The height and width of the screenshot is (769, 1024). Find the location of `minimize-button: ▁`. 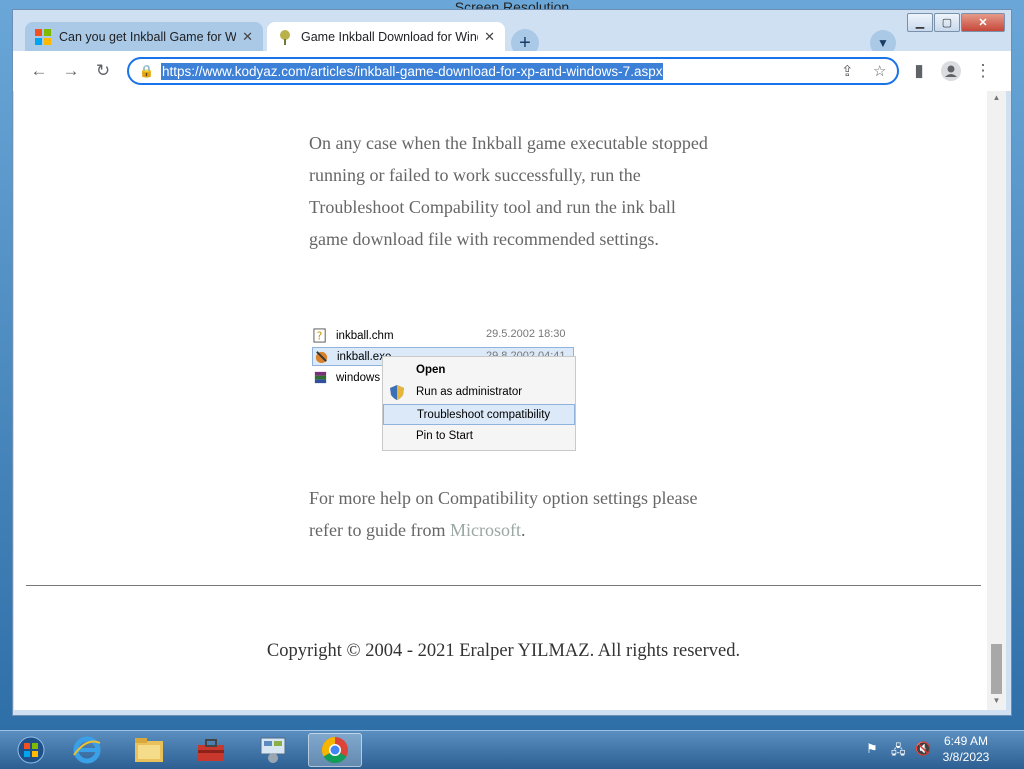

minimize-button: ▁ is located at coordinates (920, 22).